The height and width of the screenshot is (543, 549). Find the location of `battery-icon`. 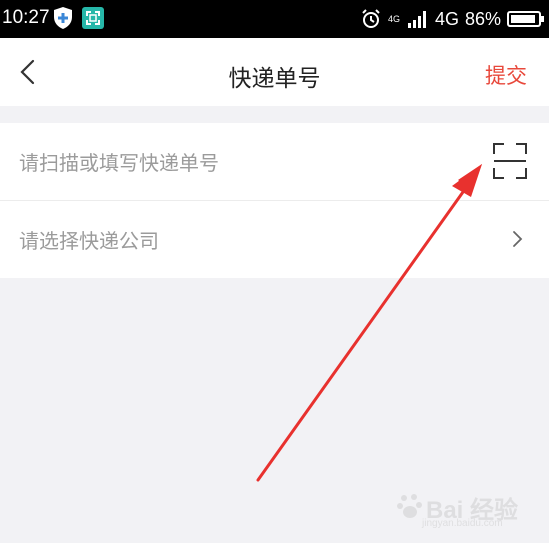

battery-icon is located at coordinates (525, 19).